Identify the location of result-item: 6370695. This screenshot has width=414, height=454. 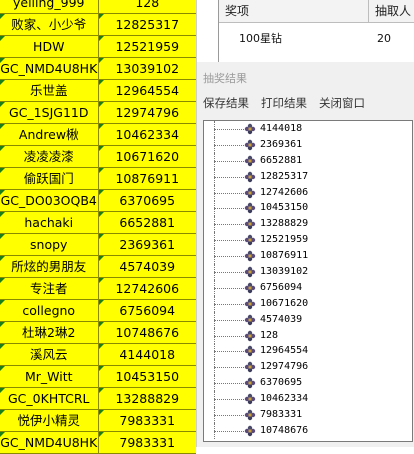
(308, 383).